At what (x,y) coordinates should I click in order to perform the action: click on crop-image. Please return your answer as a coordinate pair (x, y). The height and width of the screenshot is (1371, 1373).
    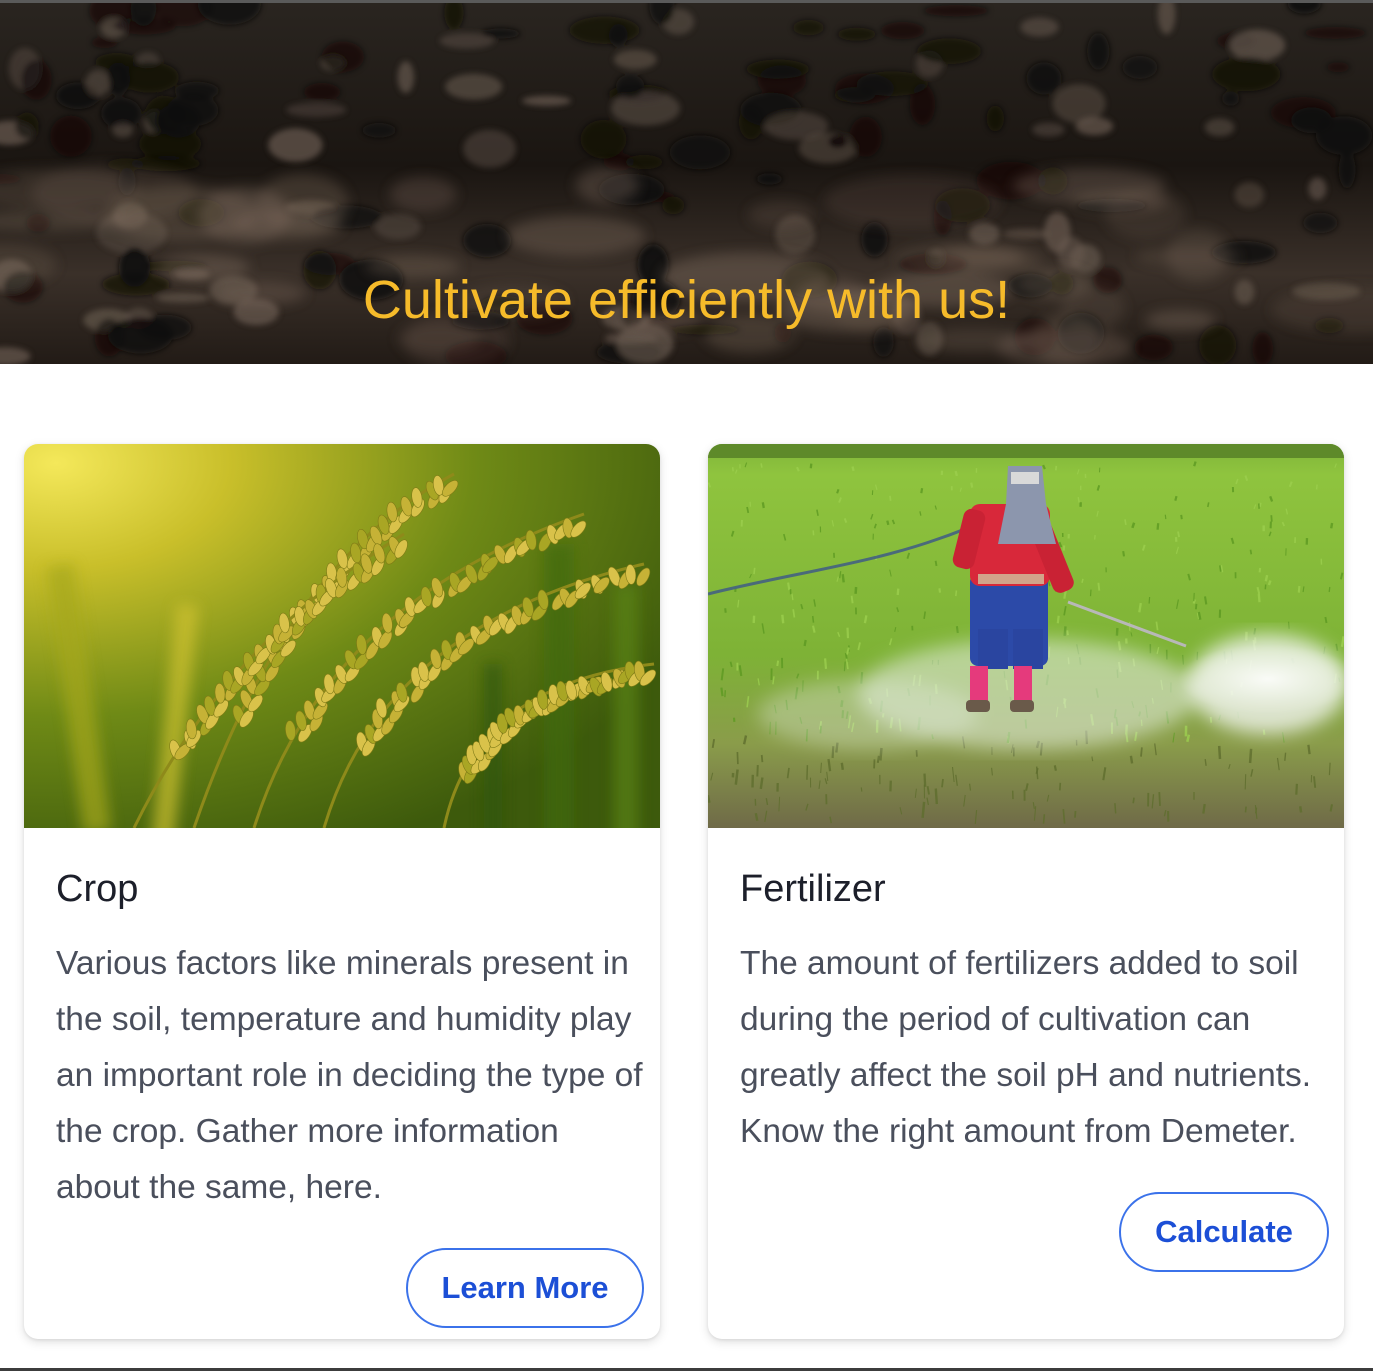
    Looking at the image, I should click on (342, 636).